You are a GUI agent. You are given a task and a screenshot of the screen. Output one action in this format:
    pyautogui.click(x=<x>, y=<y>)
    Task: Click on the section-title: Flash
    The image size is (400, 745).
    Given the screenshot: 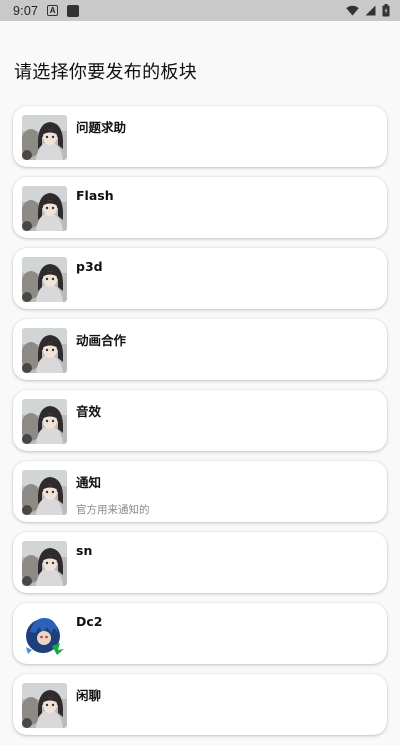 What is the action you would take?
    pyautogui.click(x=95, y=195)
    